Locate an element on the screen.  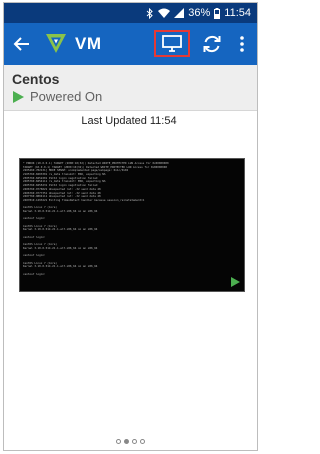
page-indicator is located at coordinates (130, 441).